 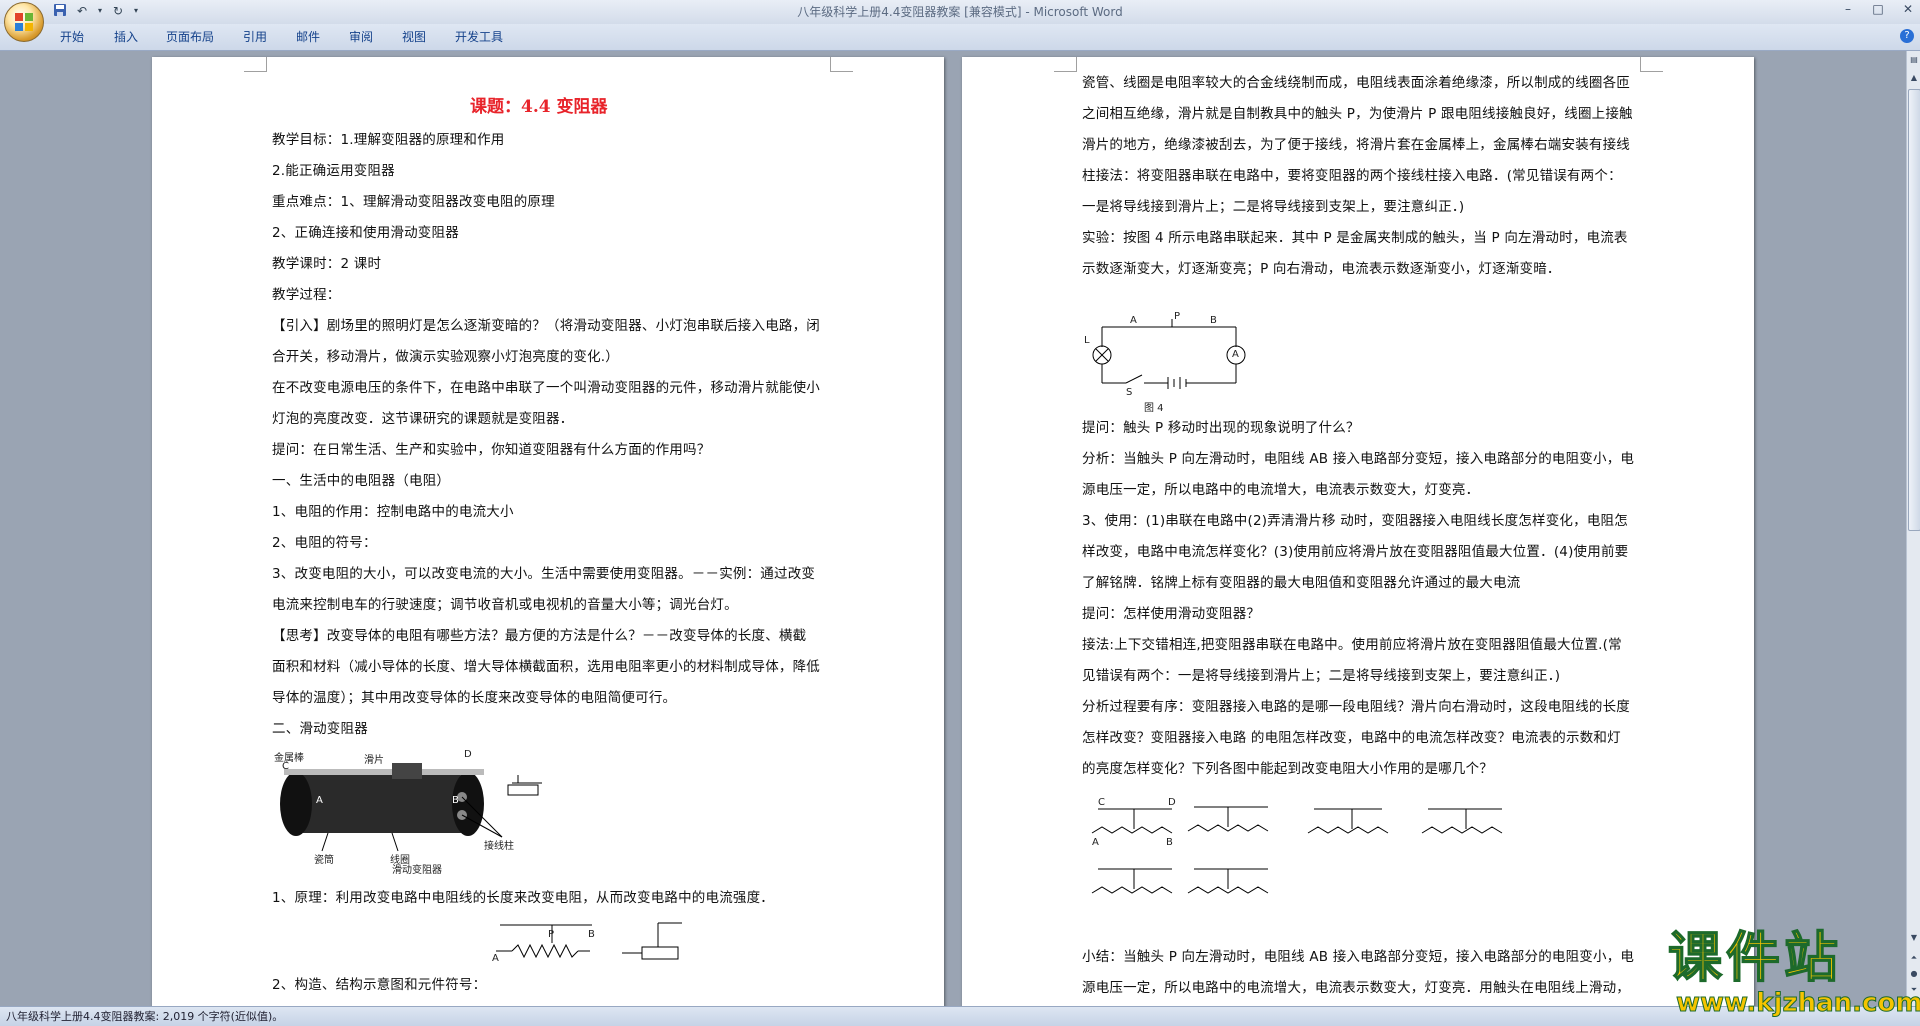 What do you see at coordinates (479, 37) in the screenshot?
I see `tab-developer: 开发工具` at bounding box center [479, 37].